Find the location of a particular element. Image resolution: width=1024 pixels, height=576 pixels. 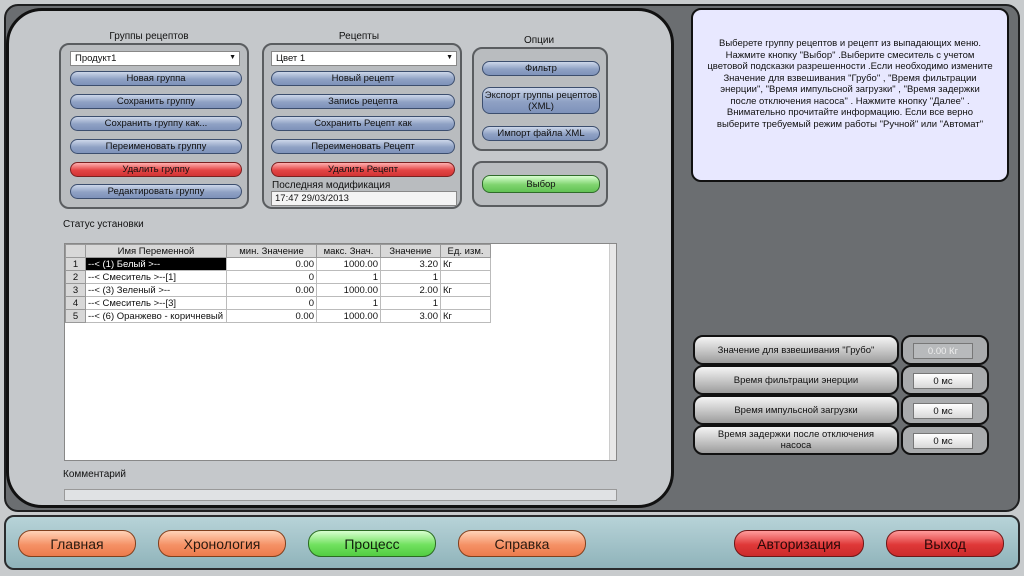

column-header: макс. Знач. is located at coordinates (348, 251).